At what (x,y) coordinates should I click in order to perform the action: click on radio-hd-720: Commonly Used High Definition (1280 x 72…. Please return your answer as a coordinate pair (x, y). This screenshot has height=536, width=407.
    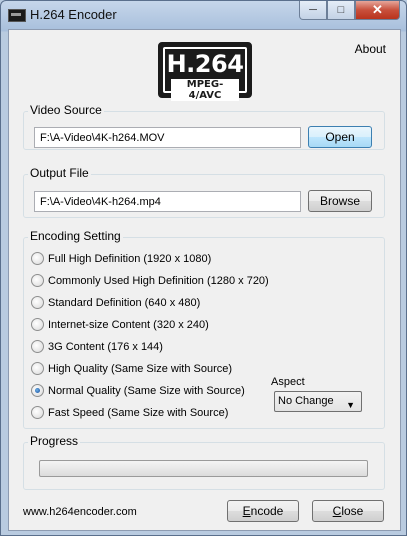
    Looking at the image, I should click on (150, 280).